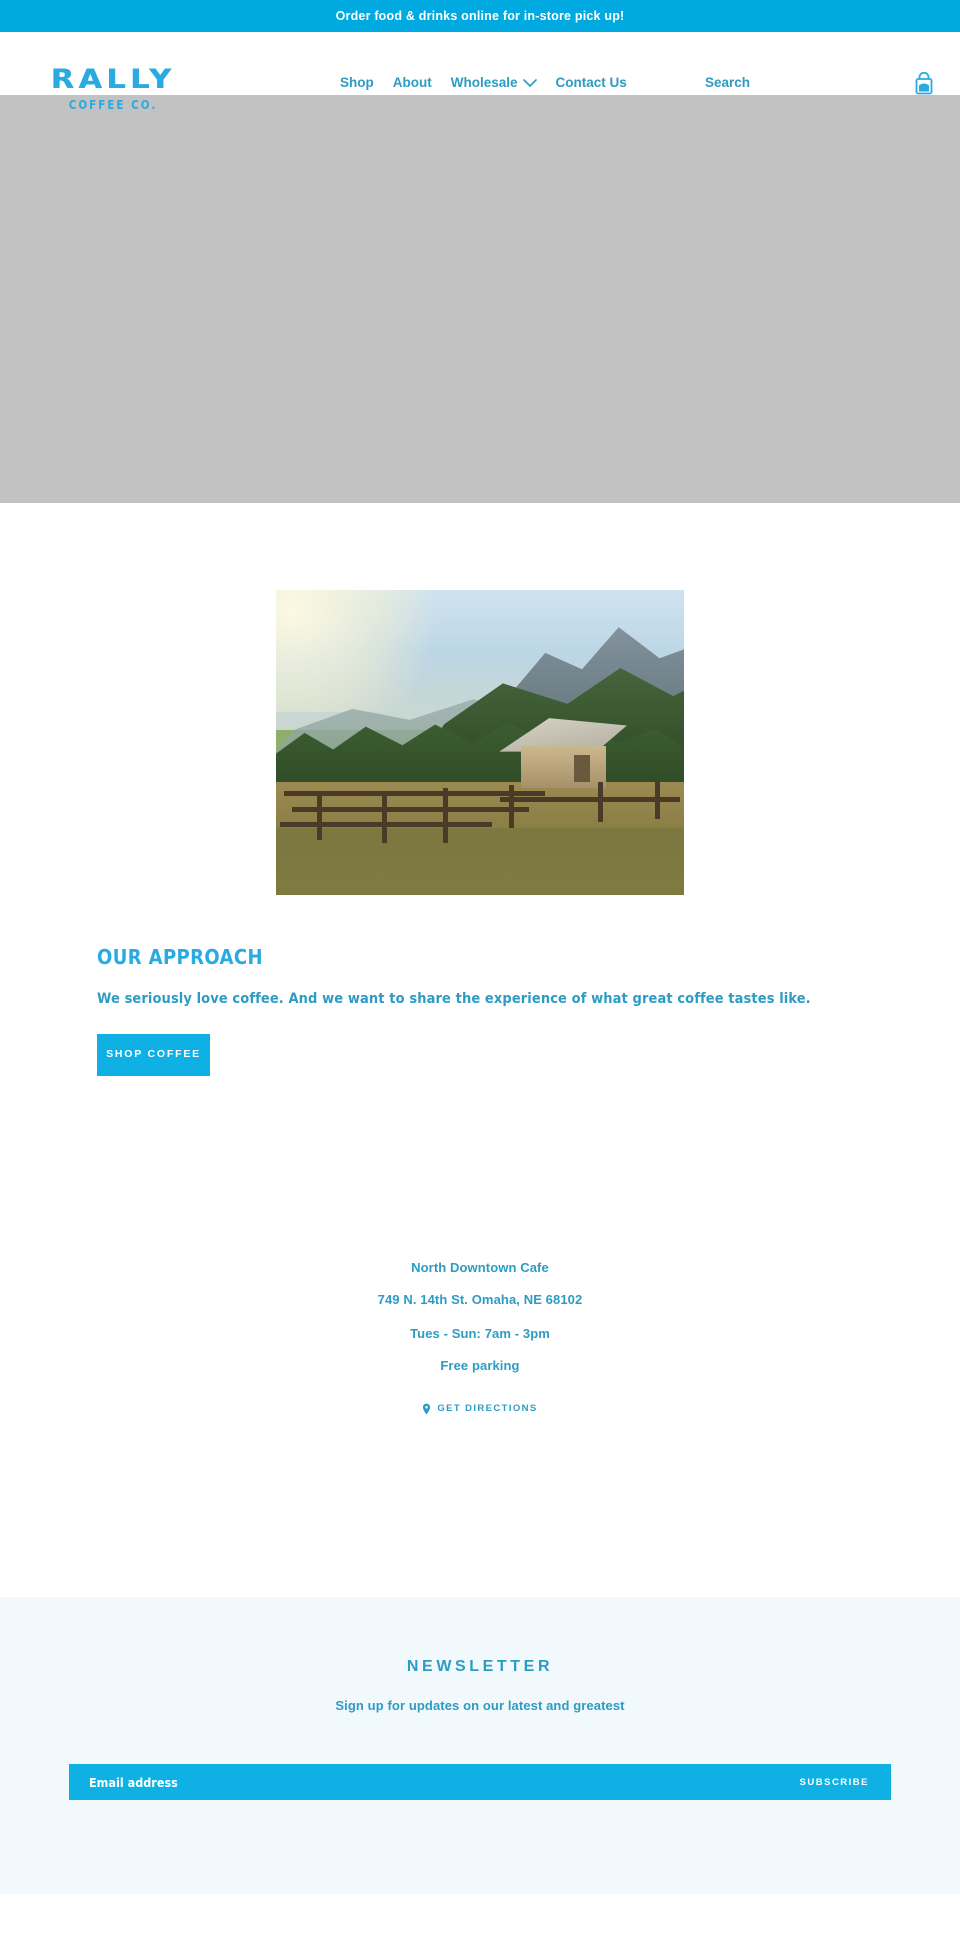 This screenshot has width=960, height=1949. I want to click on nav-item-wholesale-label: Wholesale, so click(484, 83).